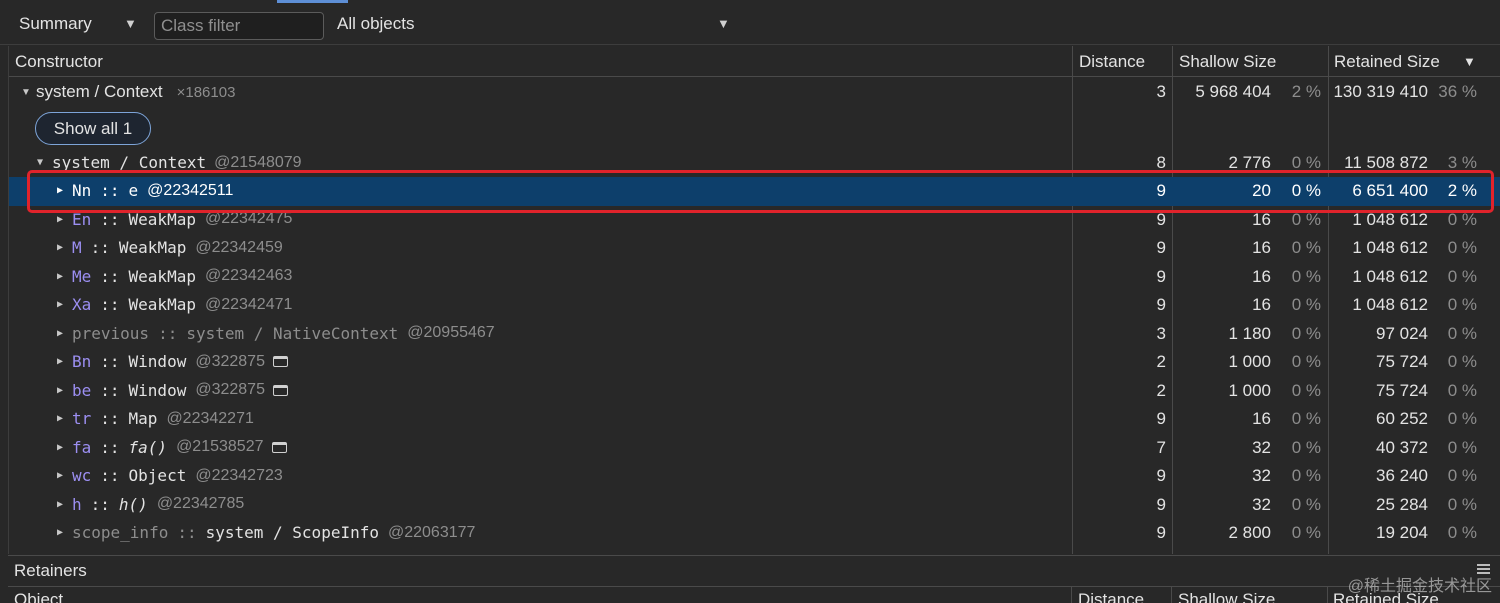  I want to click on class-name: Map, so click(143, 418).